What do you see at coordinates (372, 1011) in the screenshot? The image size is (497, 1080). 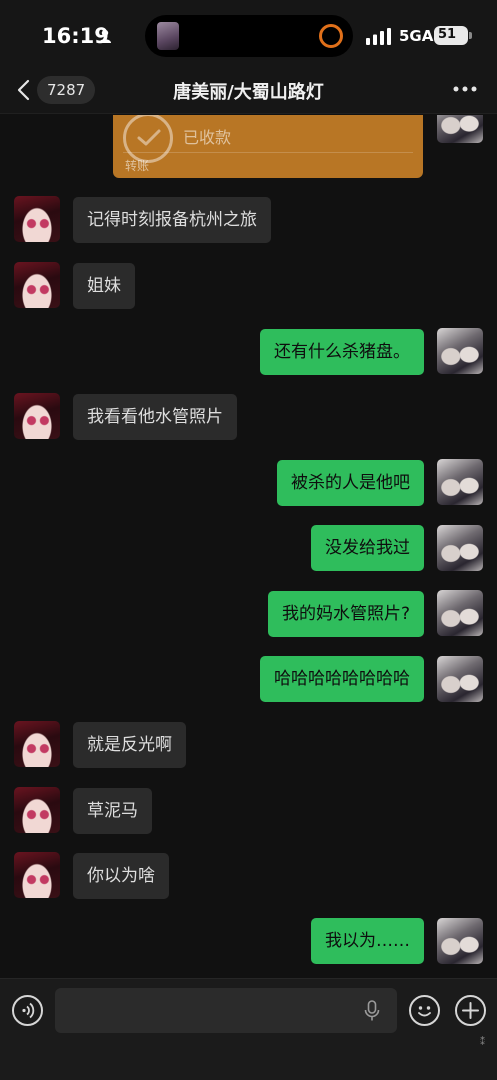 I see `mic-icon` at bounding box center [372, 1011].